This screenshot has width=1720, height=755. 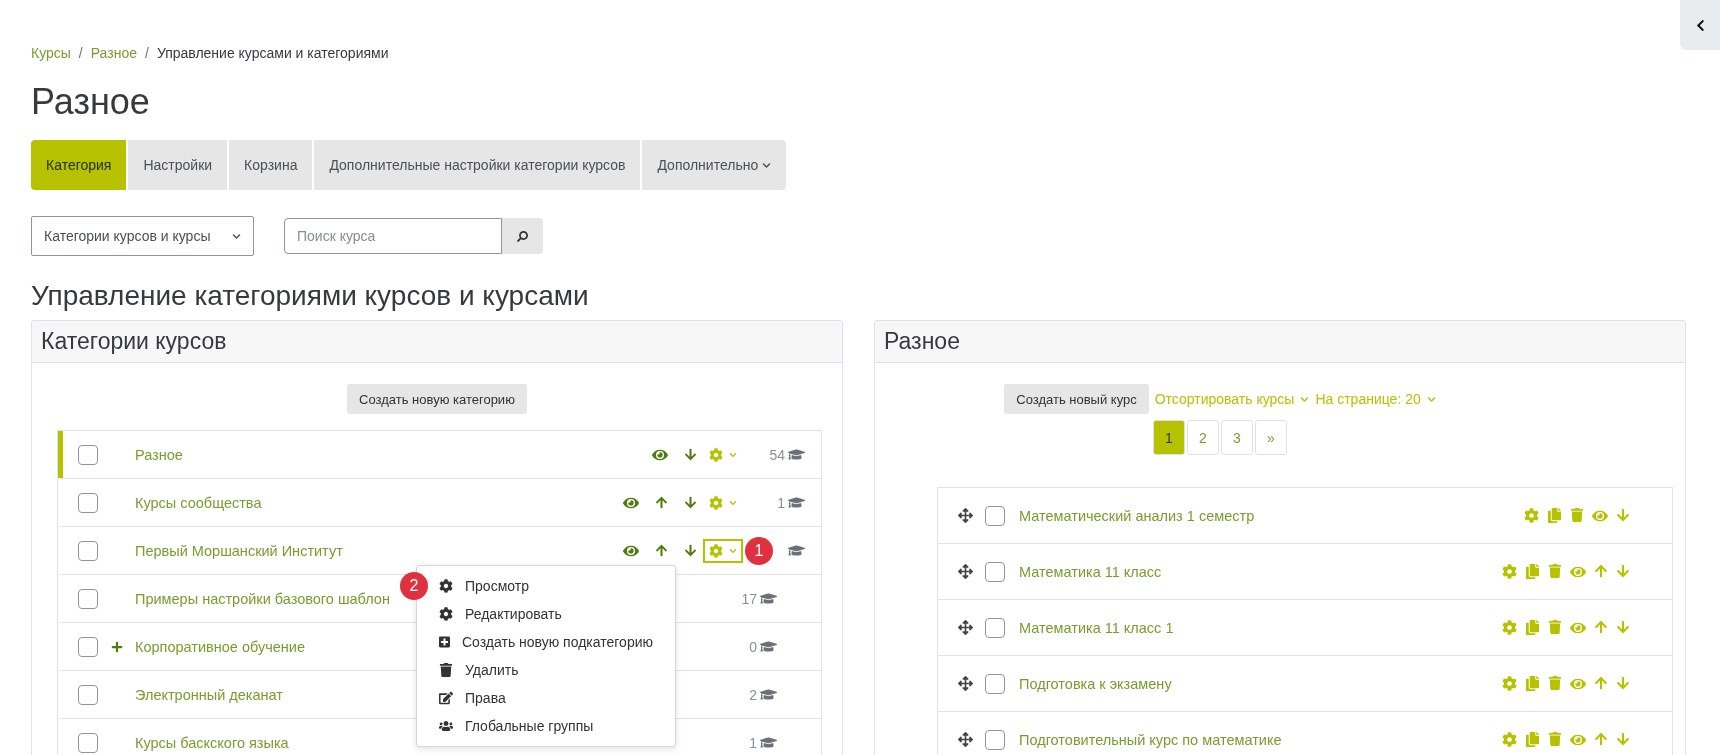 What do you see at coordinates (1137, 515) in the screenshot?
I see `course-link: Математический анализ 1 семестр` at bounding box center [1137, 515].